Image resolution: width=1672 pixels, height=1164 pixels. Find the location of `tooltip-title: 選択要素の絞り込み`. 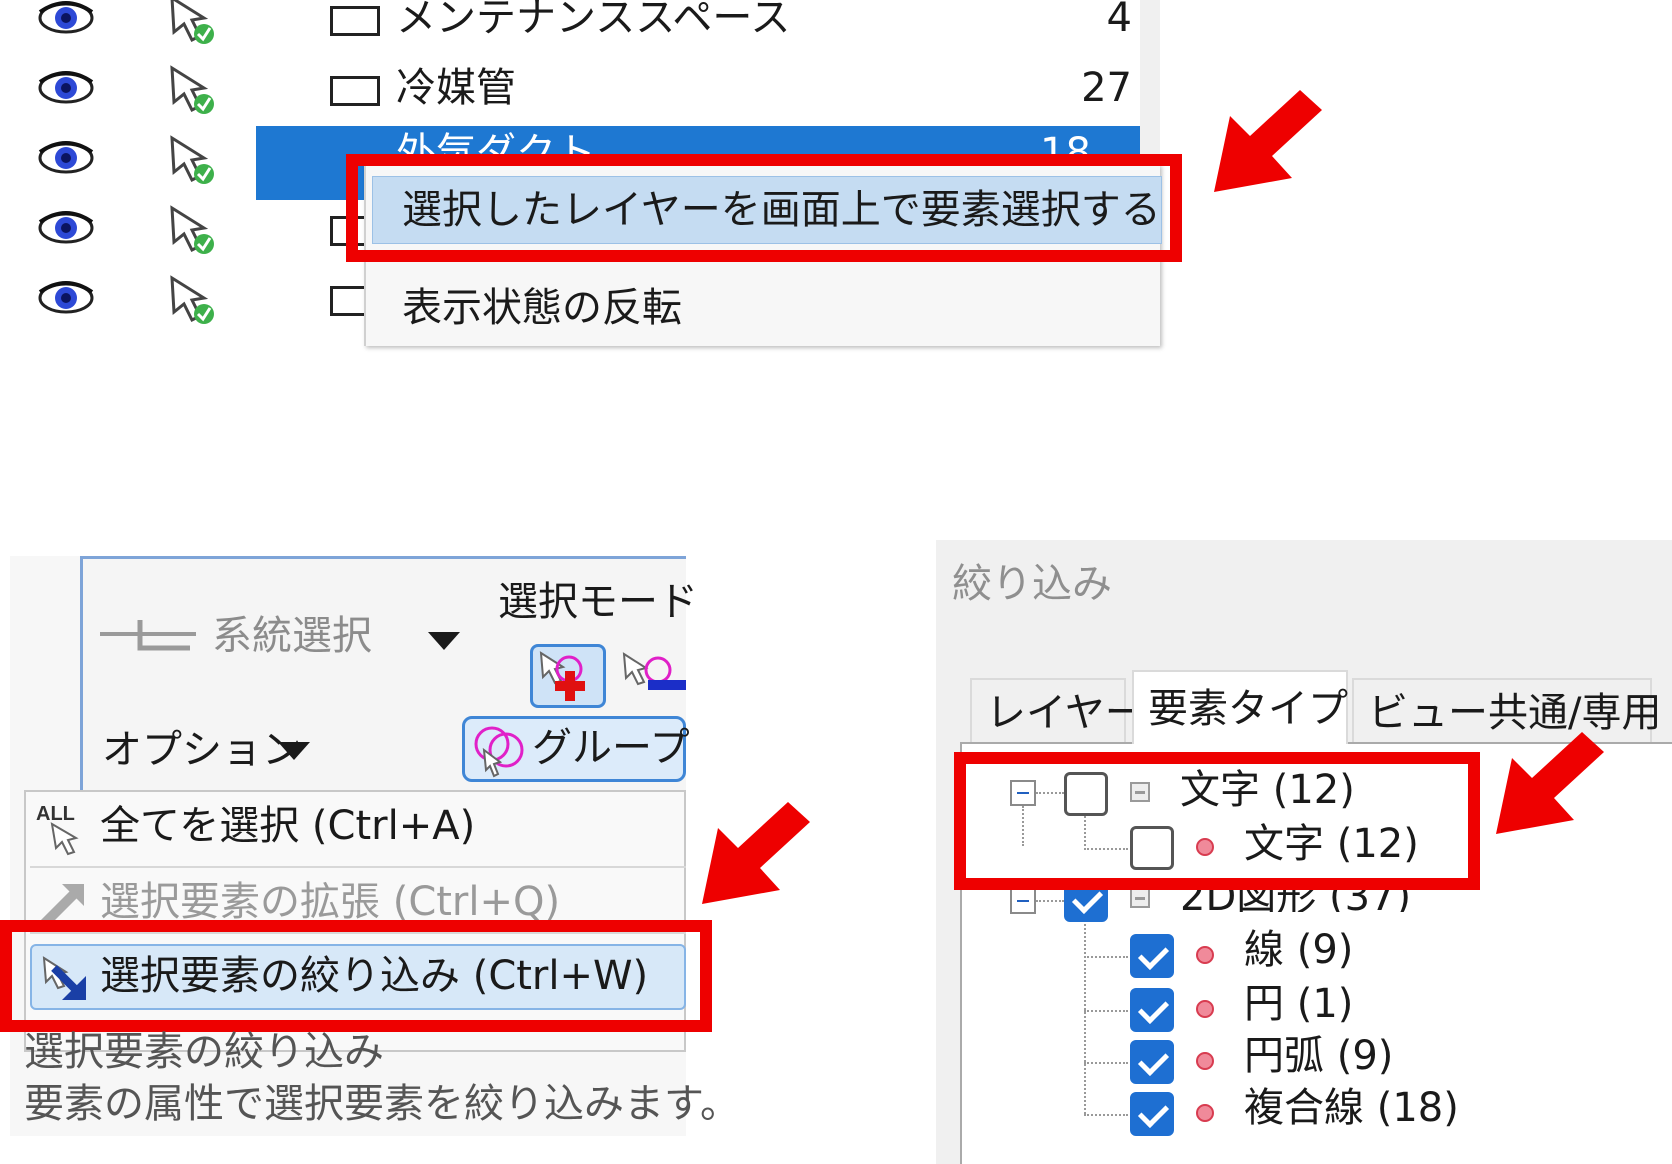

tooltip-title: 選択要素の絞り込み is located at coordinates (204, 1052).